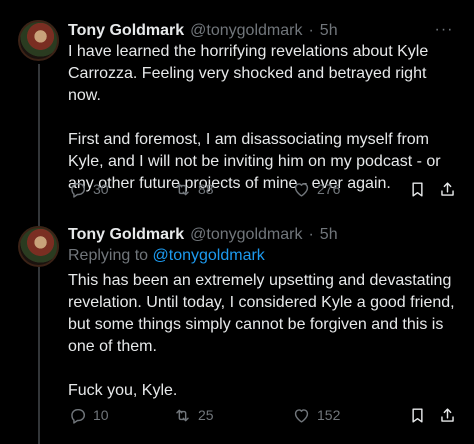 The image size is (474, 444). I want to click on retweet-count: 25, so click(206, 415).